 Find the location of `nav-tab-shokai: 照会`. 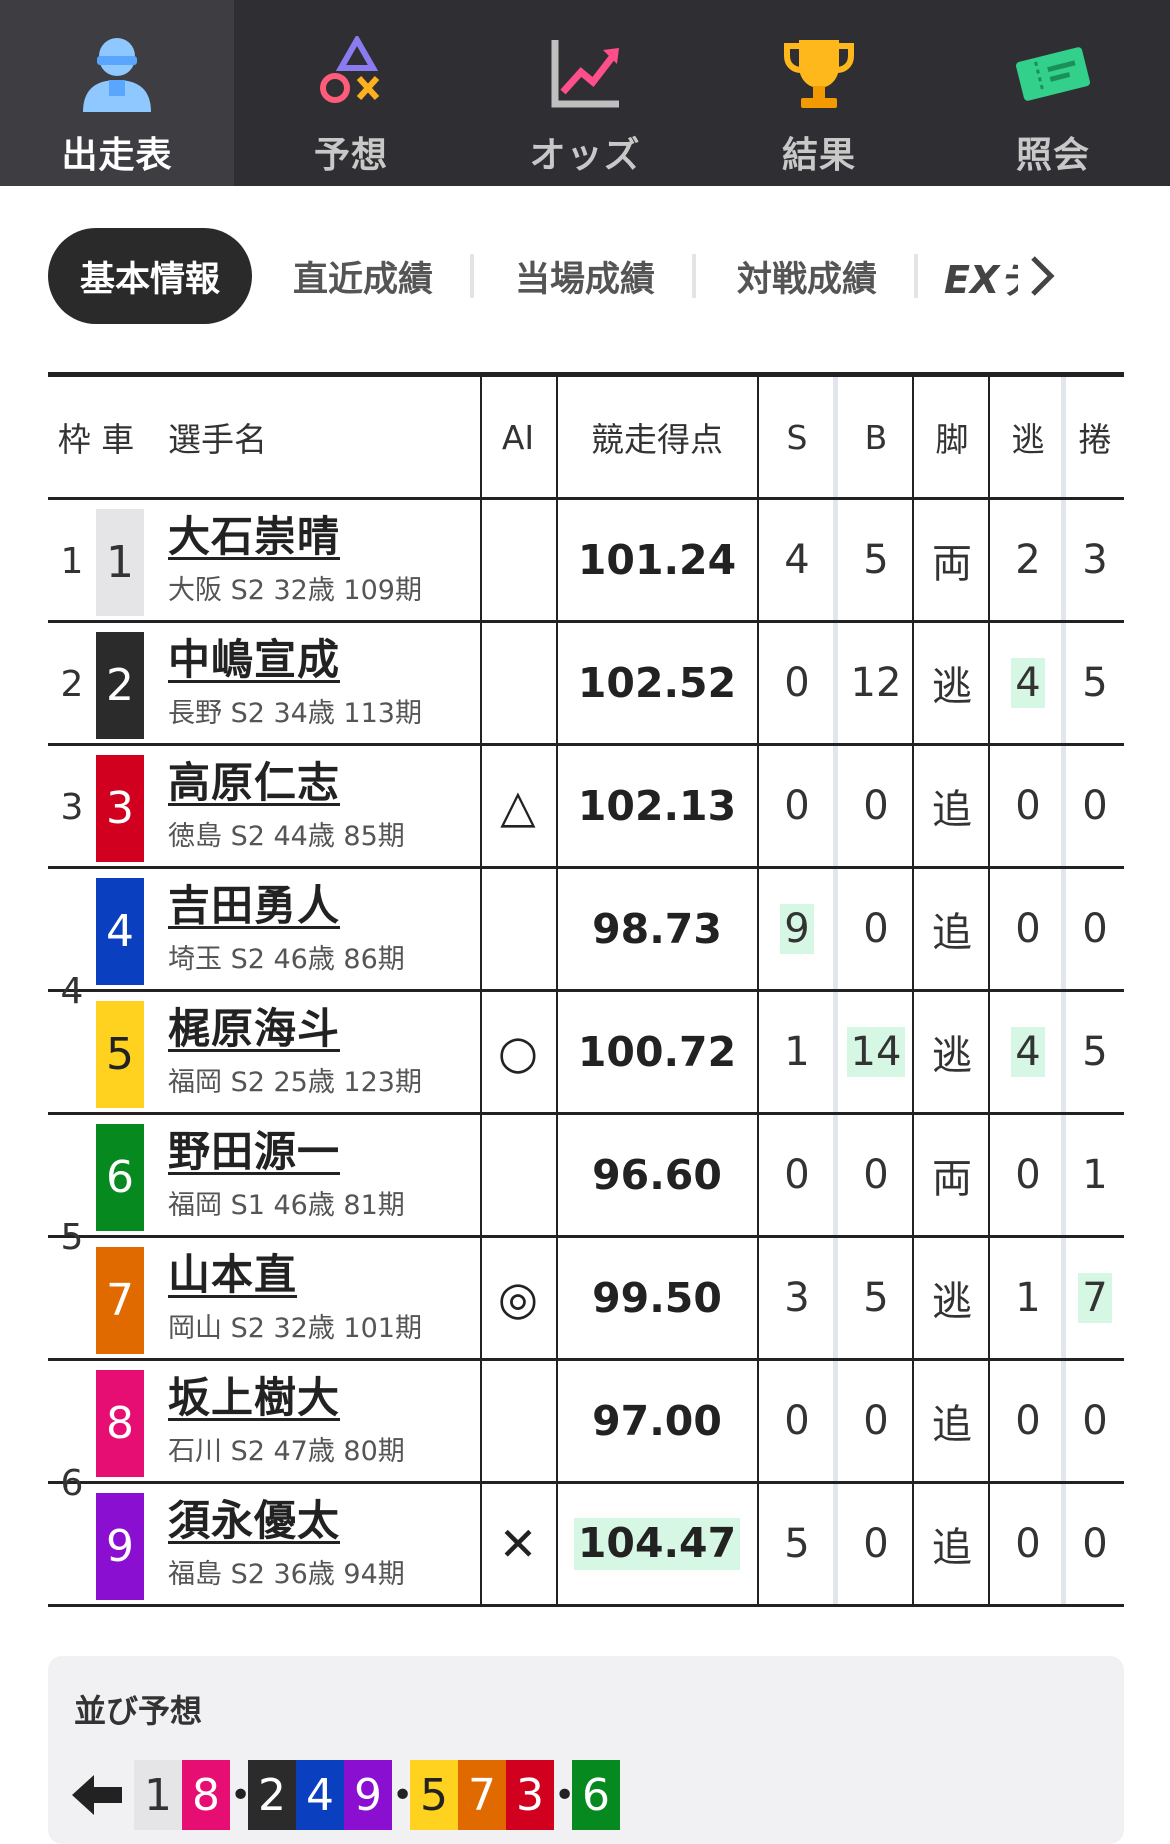

nav-tab-shokai: 照会 is located at coordinates (1053, 93).